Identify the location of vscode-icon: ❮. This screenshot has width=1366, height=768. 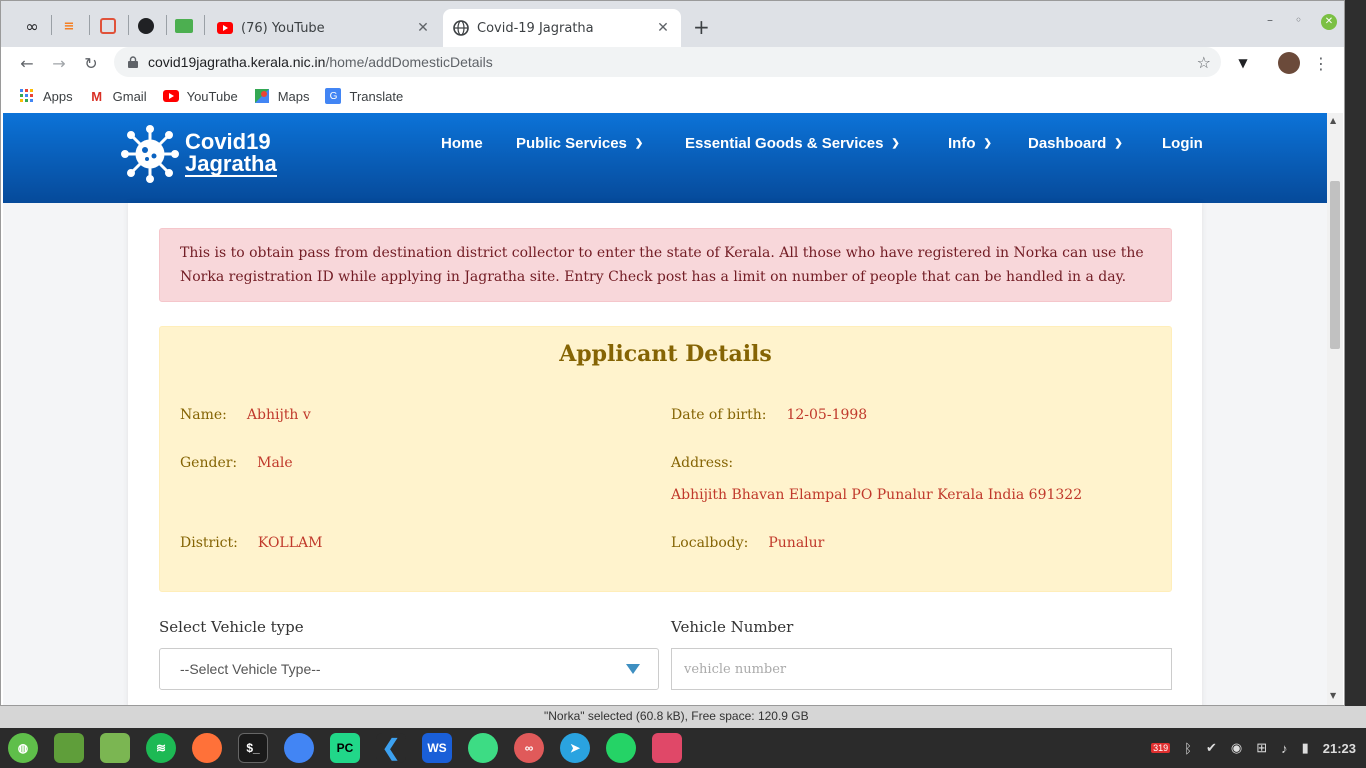
(391, 748).